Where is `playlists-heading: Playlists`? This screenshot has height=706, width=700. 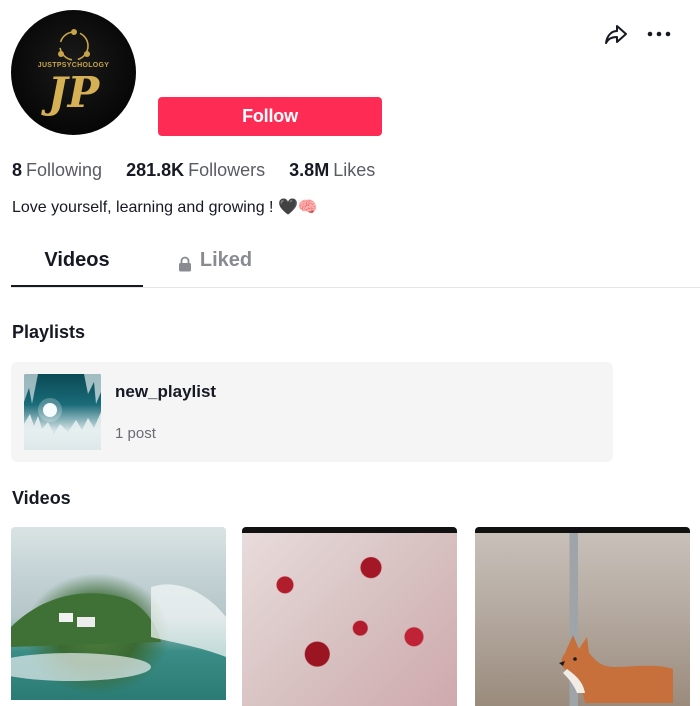 playlists-heading: Playlists is located at coordinates (49, 332).